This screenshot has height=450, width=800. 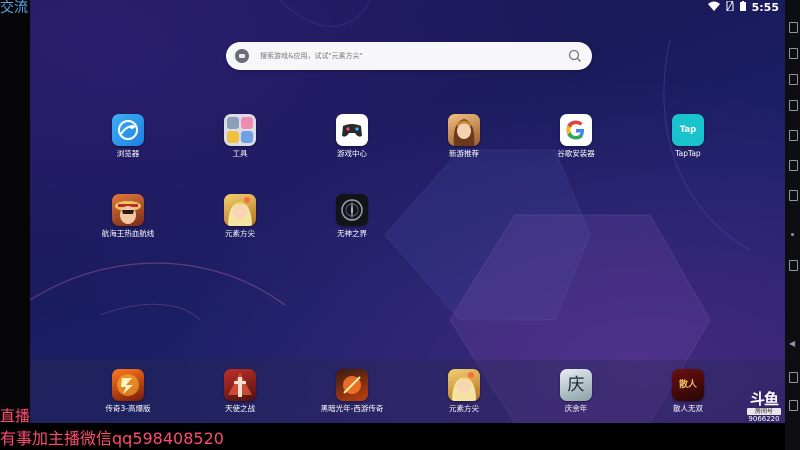 What do you see at coordinates (793, 53) in the screenshot?
I see `toolbar-keyboard-icon` at bounding box center [793, 53].